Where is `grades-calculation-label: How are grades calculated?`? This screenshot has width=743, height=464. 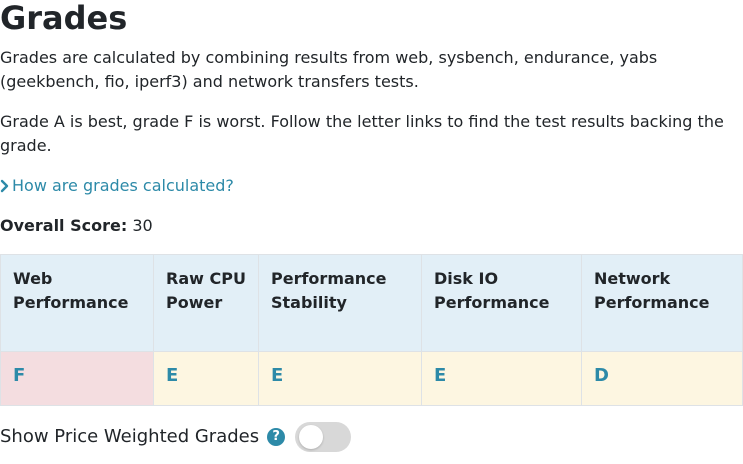 grades-calculation-label: How are grades calculated? is located at coordinates (123, 185).